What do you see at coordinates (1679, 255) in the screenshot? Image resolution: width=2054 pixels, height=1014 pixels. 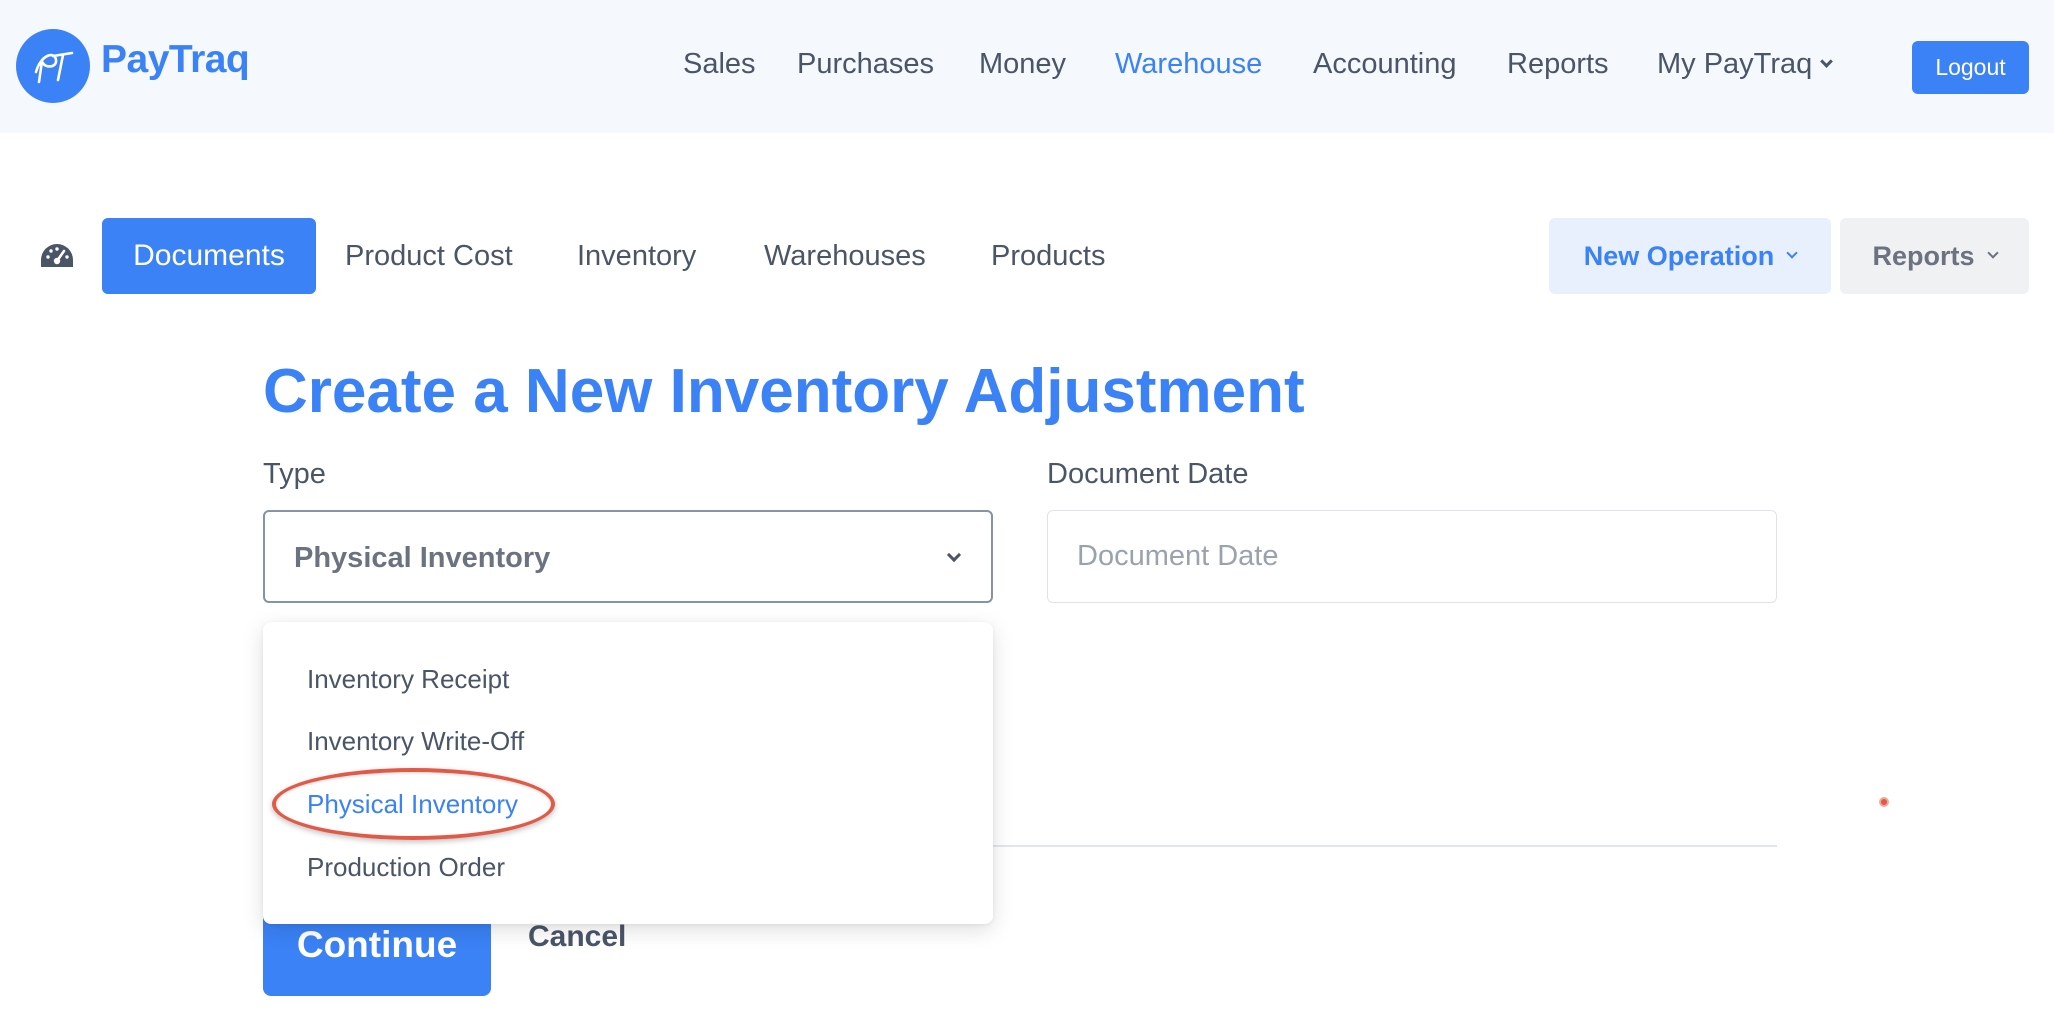 I see `new-operation-label: New Operation` at bounding box center [1679, 255].